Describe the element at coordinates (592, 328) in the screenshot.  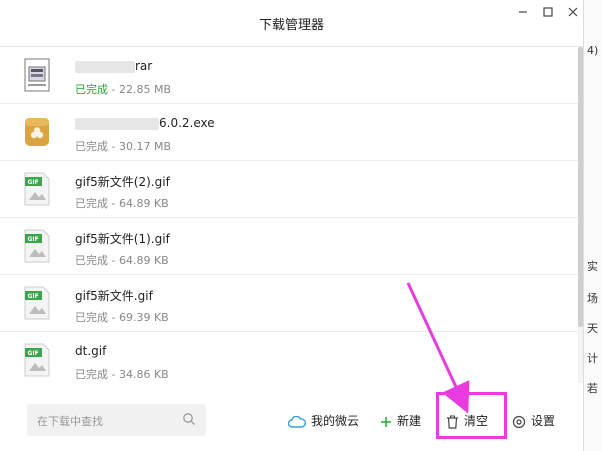
I see `background-text: 天` at that location.